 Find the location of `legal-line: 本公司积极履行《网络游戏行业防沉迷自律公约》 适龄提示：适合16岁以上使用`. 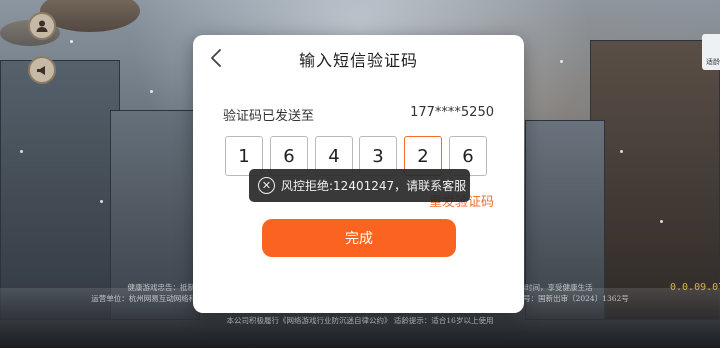

legal-line: 本公司积极履行《网络游戏行业防沉迷自律公约》 适龄提示：适合16岁以上使用 is located at coordinates (360, 320).